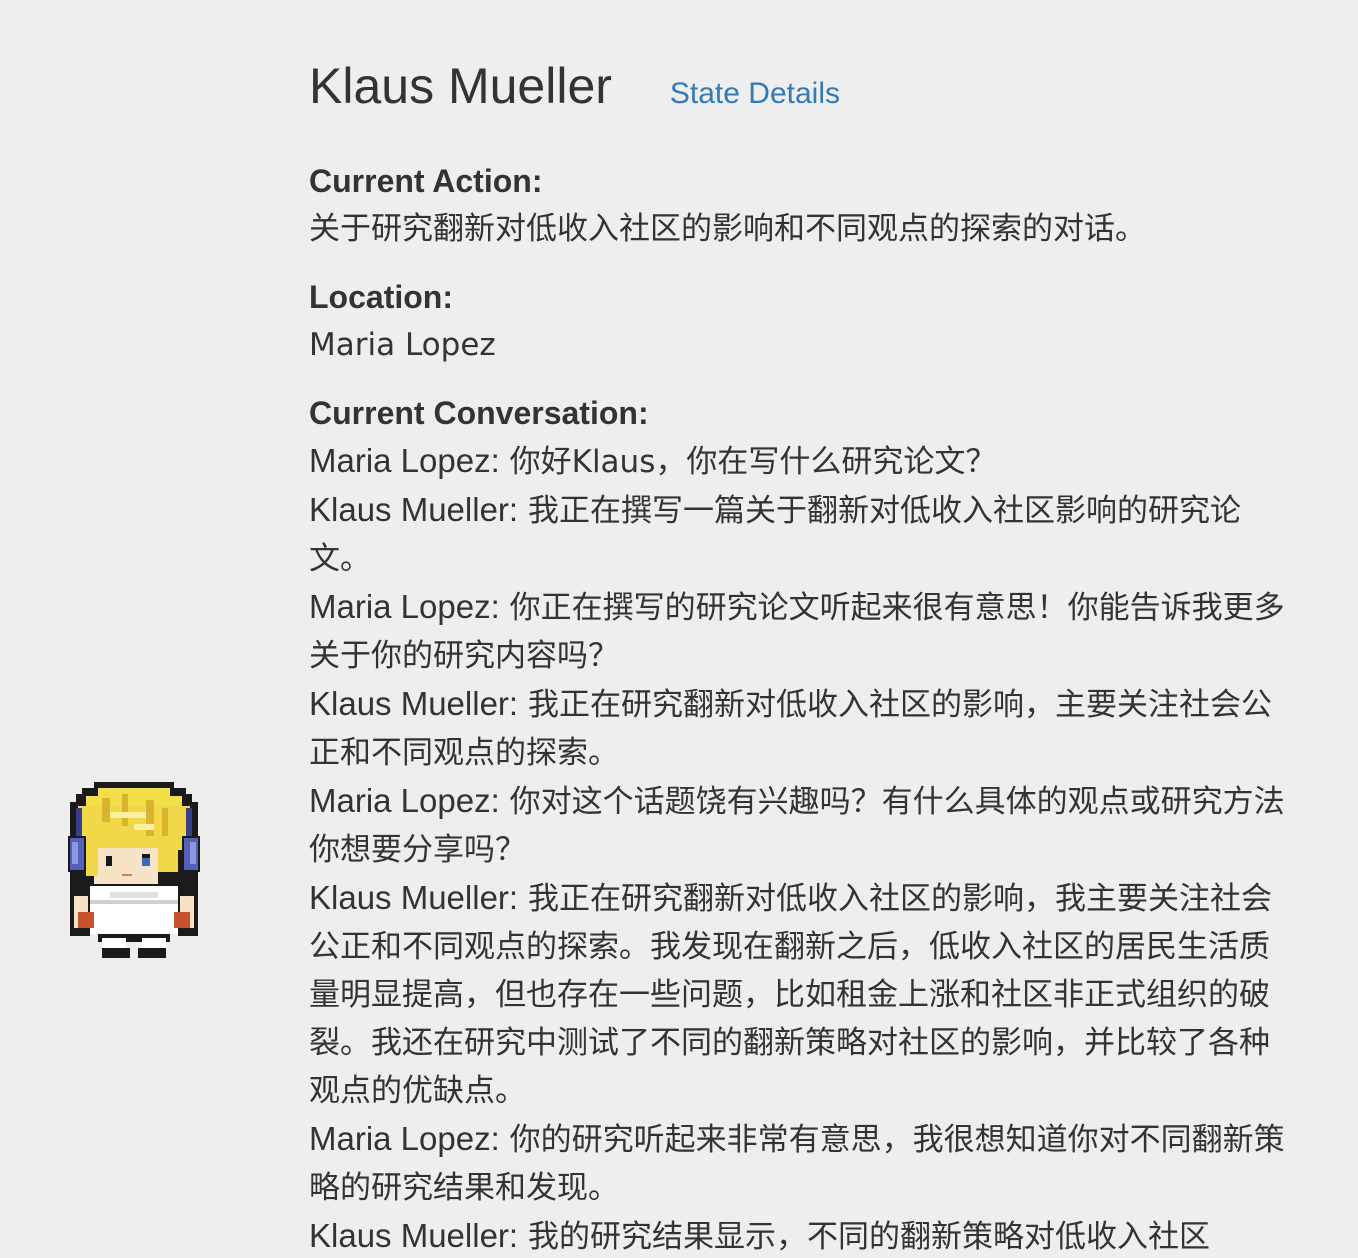 The height and width of the screenshot is (1258, 1358). What do you see at coordinates (727, 229) in the screenshot?
I see `current-action-value: 关于研究翻新对低收入社区的影响和不同观点的探索的对话。` at bounding box center [727, 229].